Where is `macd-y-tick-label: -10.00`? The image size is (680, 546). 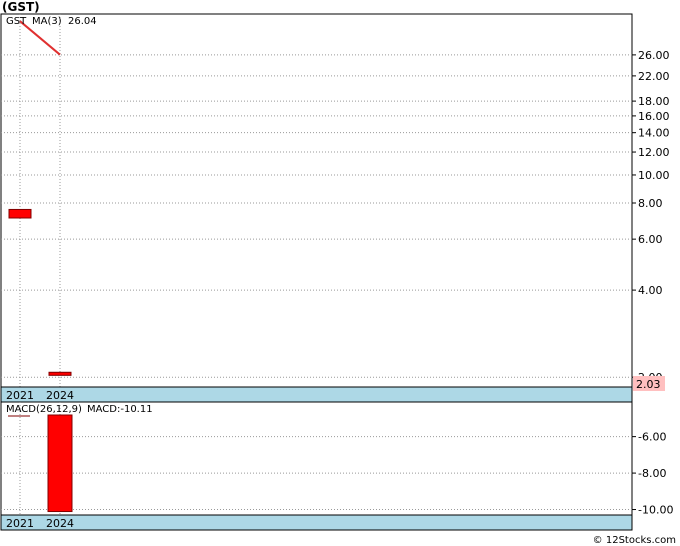 macd-y-tick-label: -10.00 is located at coordinates (655, 510).